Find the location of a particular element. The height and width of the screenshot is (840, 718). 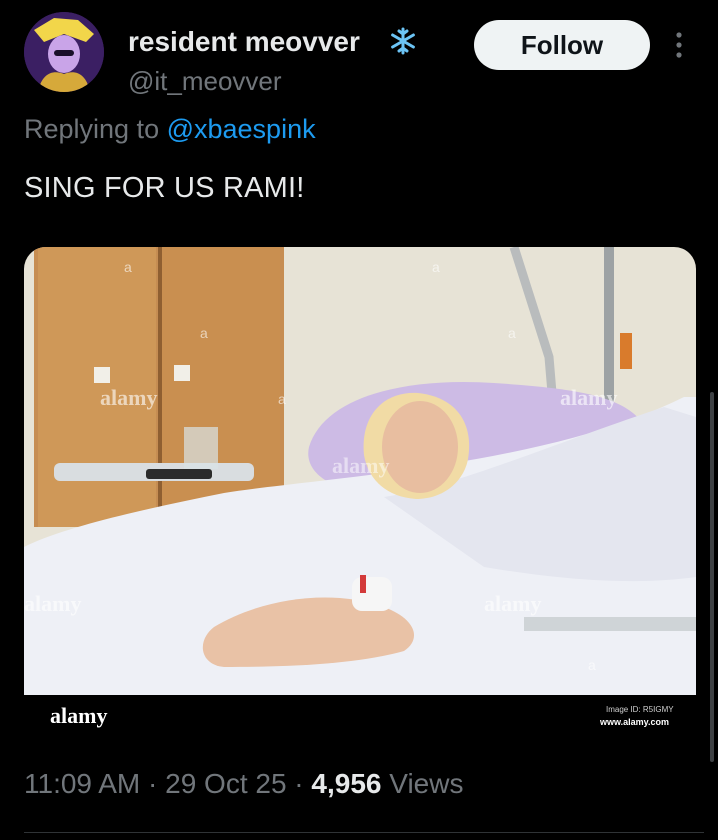

watermark-small-1: a is located at coordinates (128, 267).